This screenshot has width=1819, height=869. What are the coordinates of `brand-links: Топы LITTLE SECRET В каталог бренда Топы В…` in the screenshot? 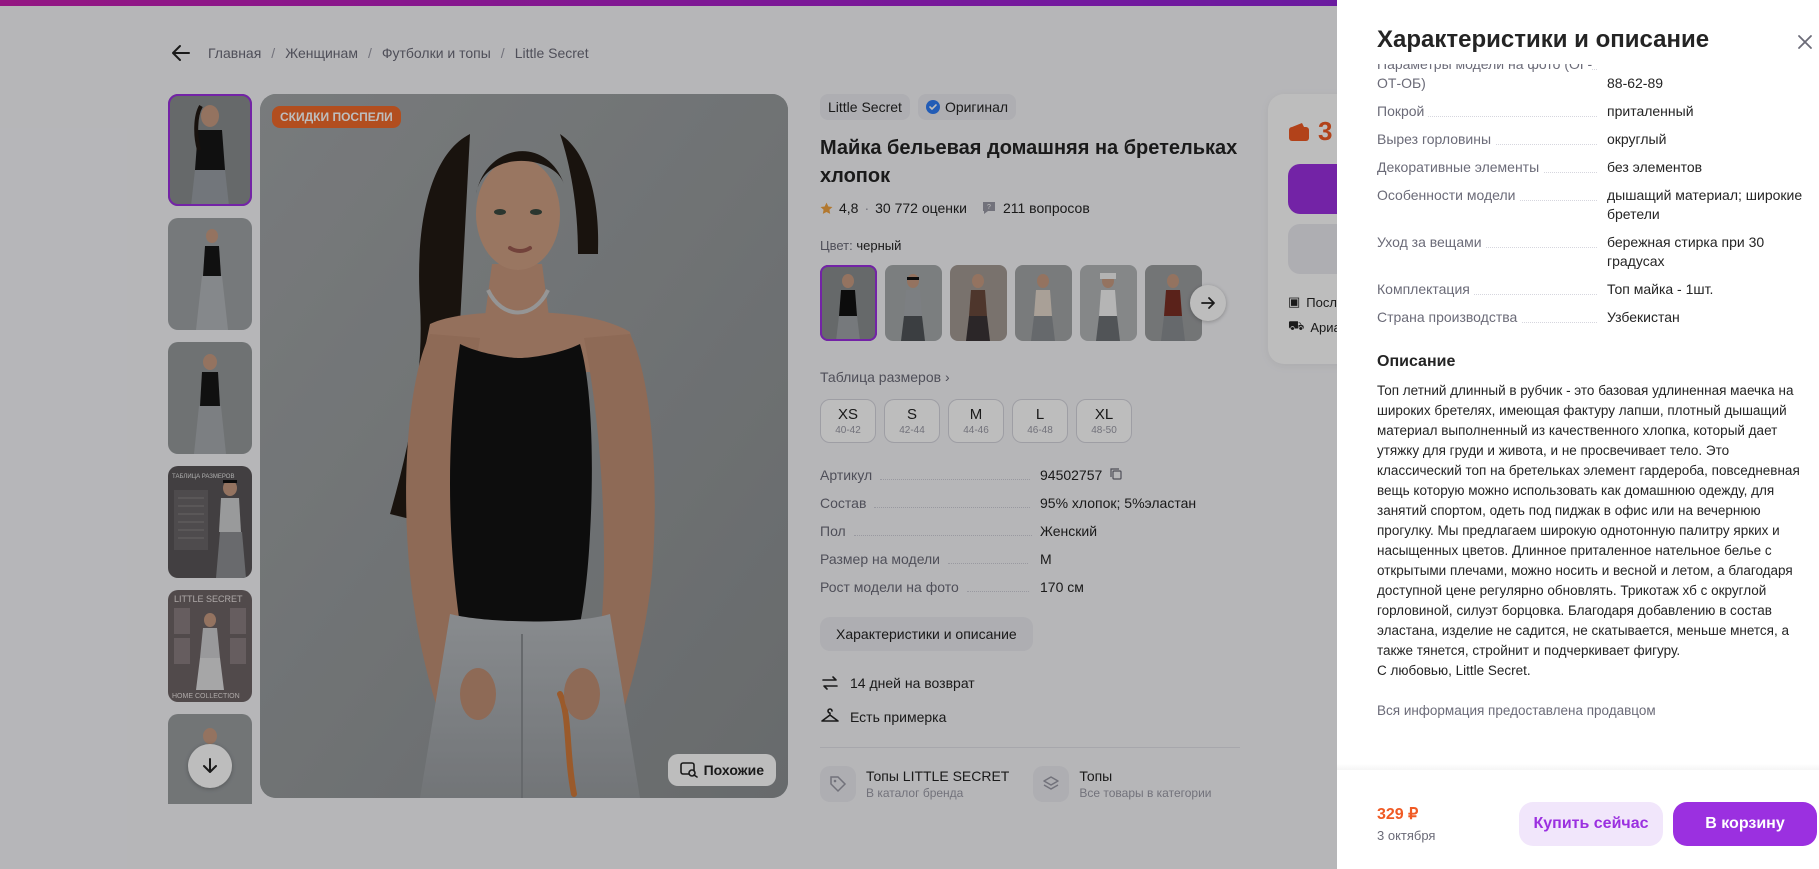 It's located at (1030, 784).